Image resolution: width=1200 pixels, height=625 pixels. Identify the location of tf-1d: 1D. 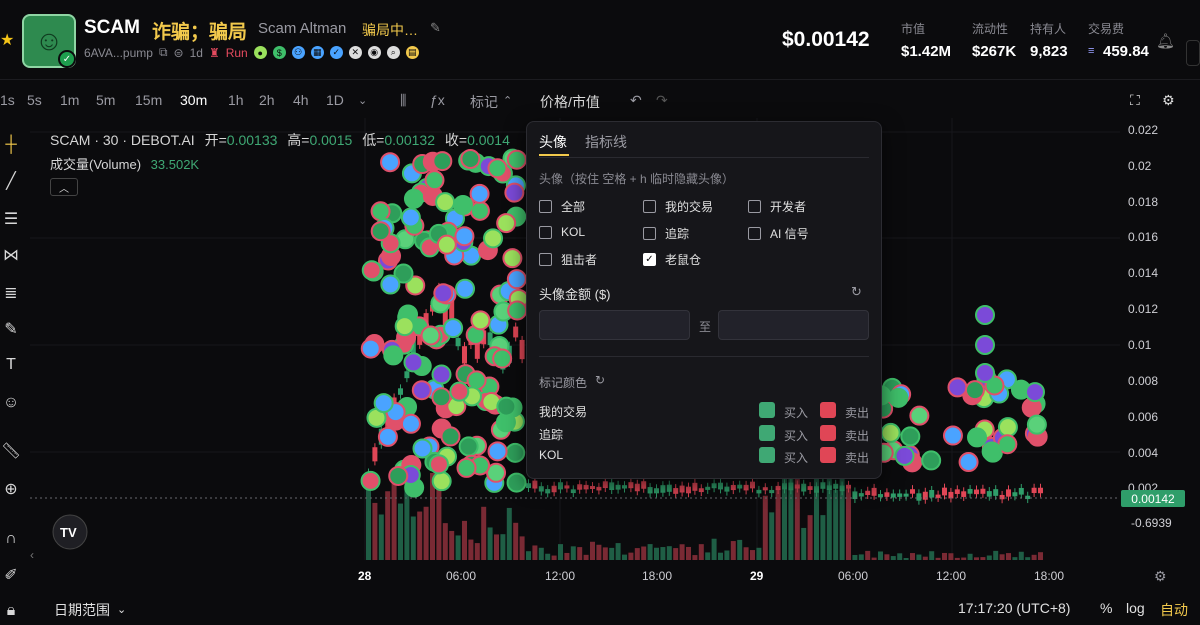
(335, 100).